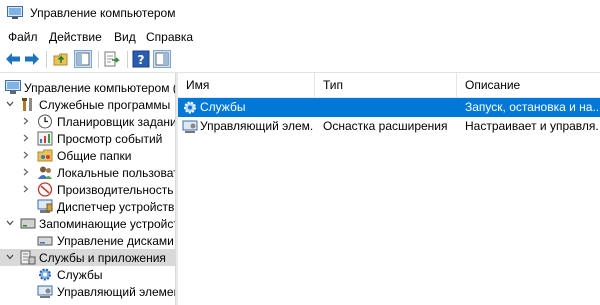 Image resolution: width=600 pixels, height=305 pixels. I want to click on menu-file: Файл, so click(23, 37).